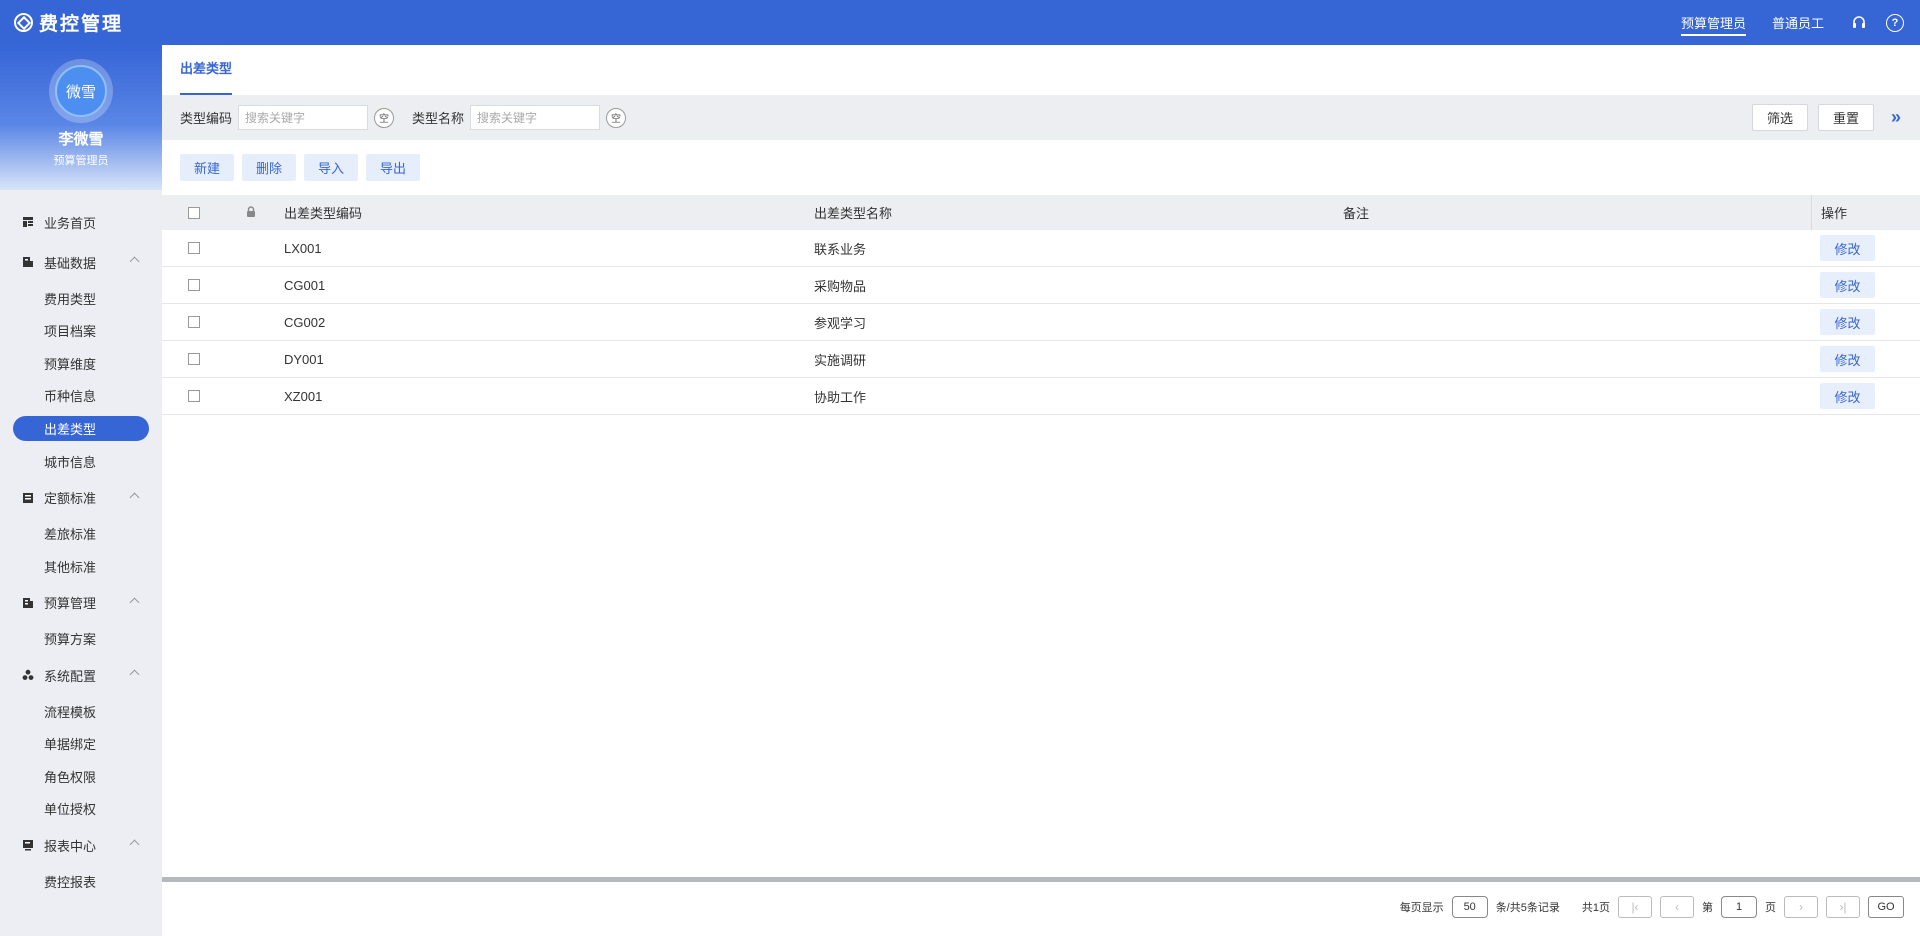 This screenshot has width=1920, height=936. I want to click on sidebar-item-currency: 币种信息, so click(81, 396).